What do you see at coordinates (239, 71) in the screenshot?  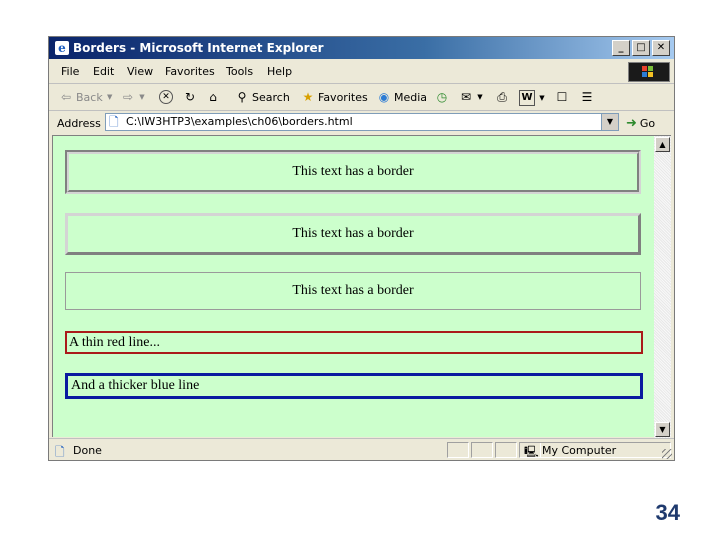 I see `menu-tools: Tools` at bounding box center [239, 71].